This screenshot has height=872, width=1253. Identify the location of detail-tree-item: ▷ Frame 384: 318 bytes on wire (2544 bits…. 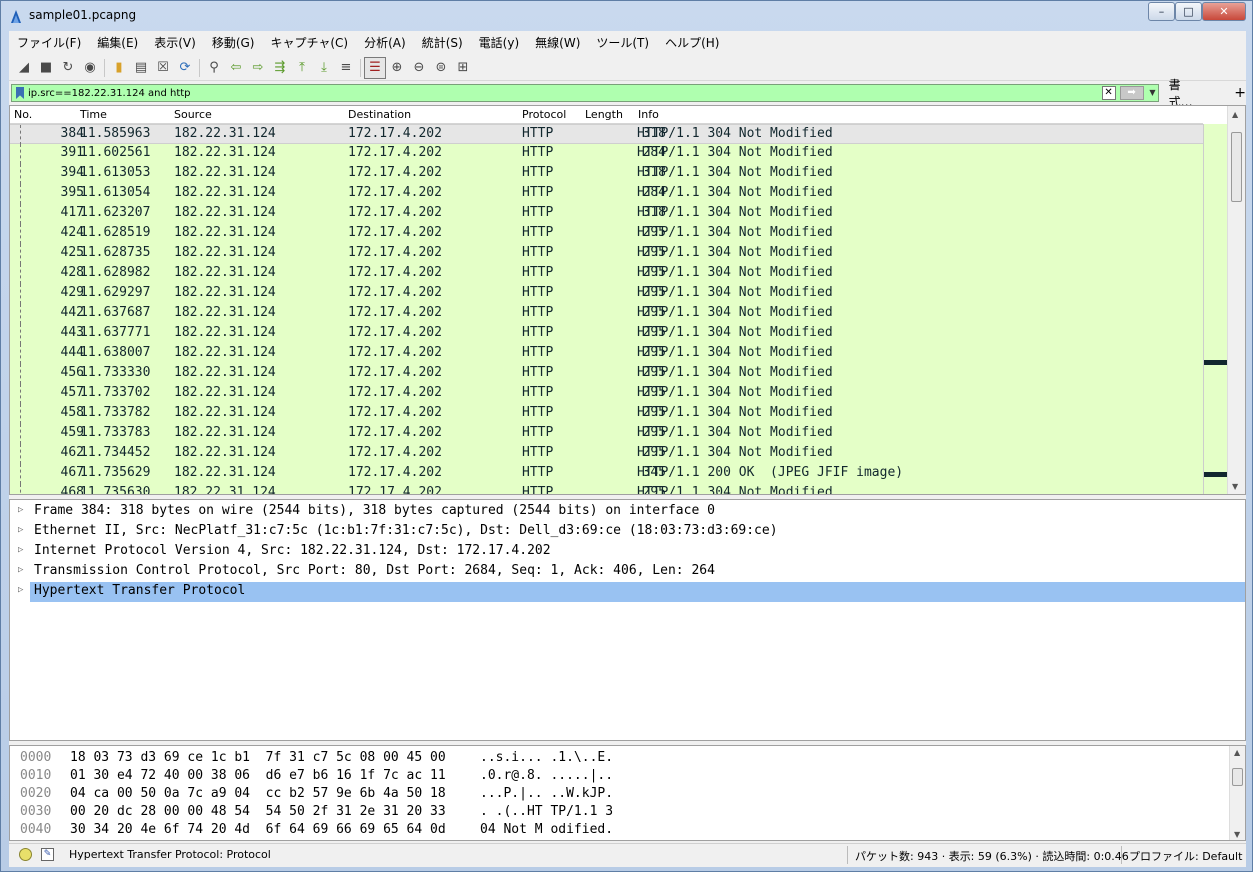
(627, 512).